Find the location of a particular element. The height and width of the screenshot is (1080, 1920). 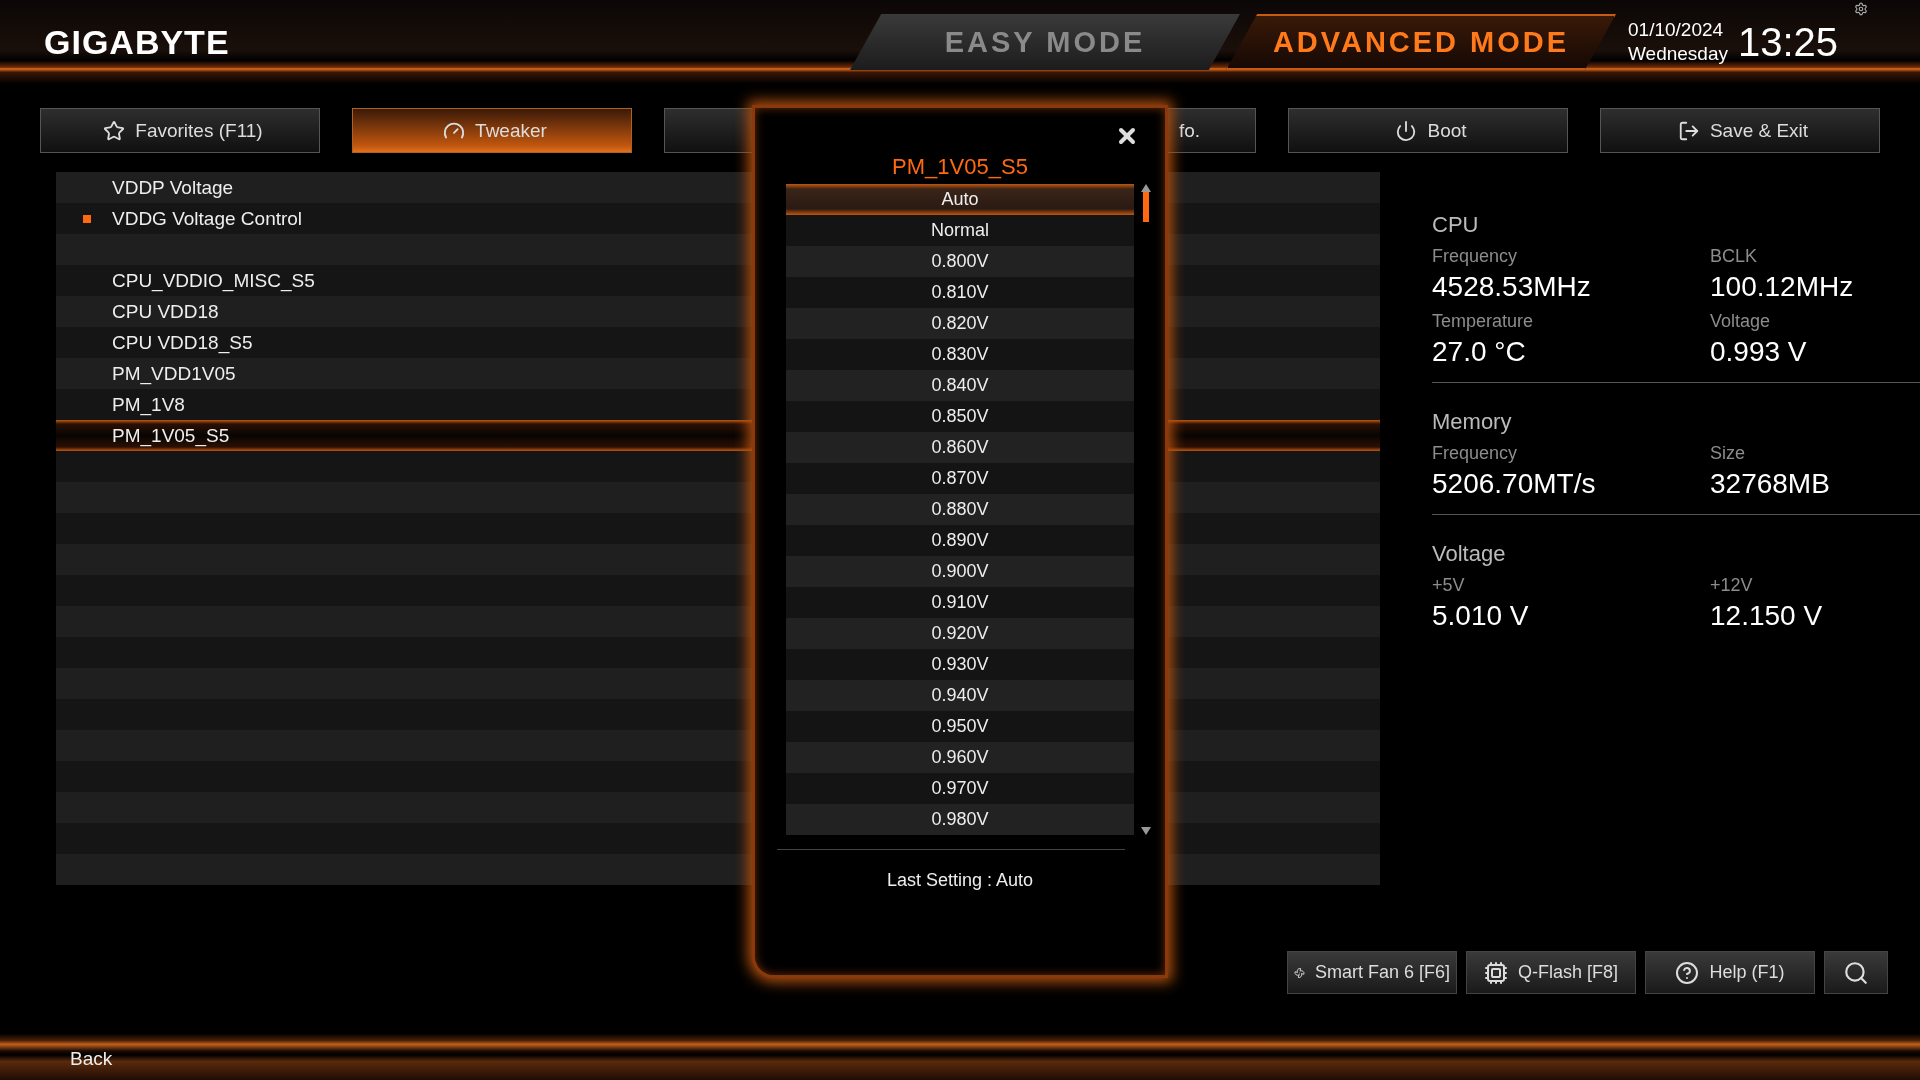

mode-tab: ADVANCED MODE is located at coordinates (1421, 42).